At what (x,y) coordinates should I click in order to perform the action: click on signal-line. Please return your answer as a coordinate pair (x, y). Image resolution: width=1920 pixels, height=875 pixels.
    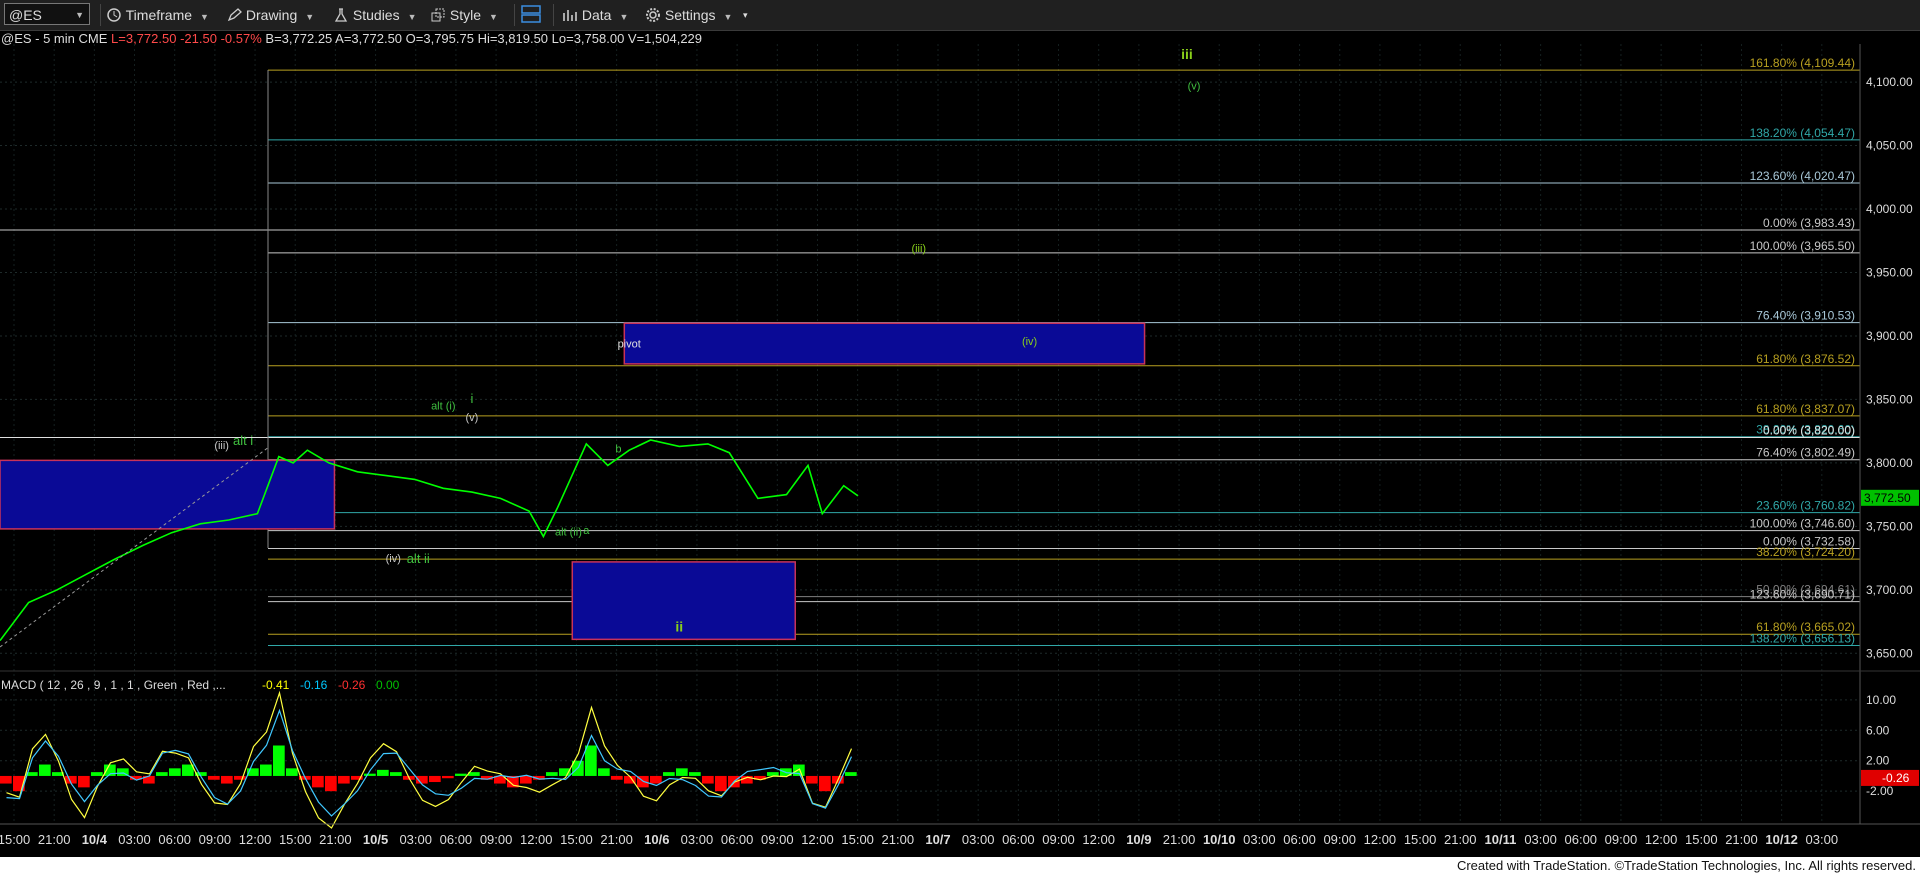
    Looking at the image, I should click on (429, 762).